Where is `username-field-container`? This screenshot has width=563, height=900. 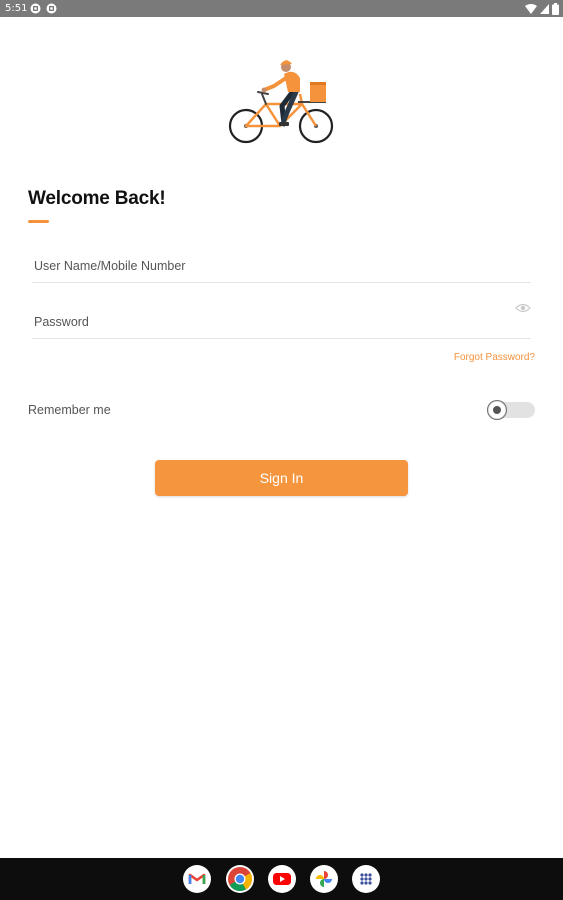 username-field-container is located at coordinates (281, 267).